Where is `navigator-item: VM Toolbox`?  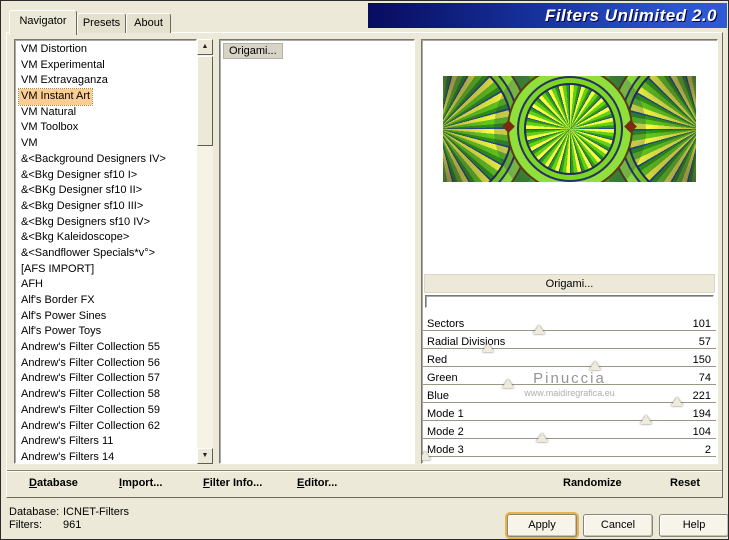 navigator-item: VM Toolbox is located at coordinates (105, 128).